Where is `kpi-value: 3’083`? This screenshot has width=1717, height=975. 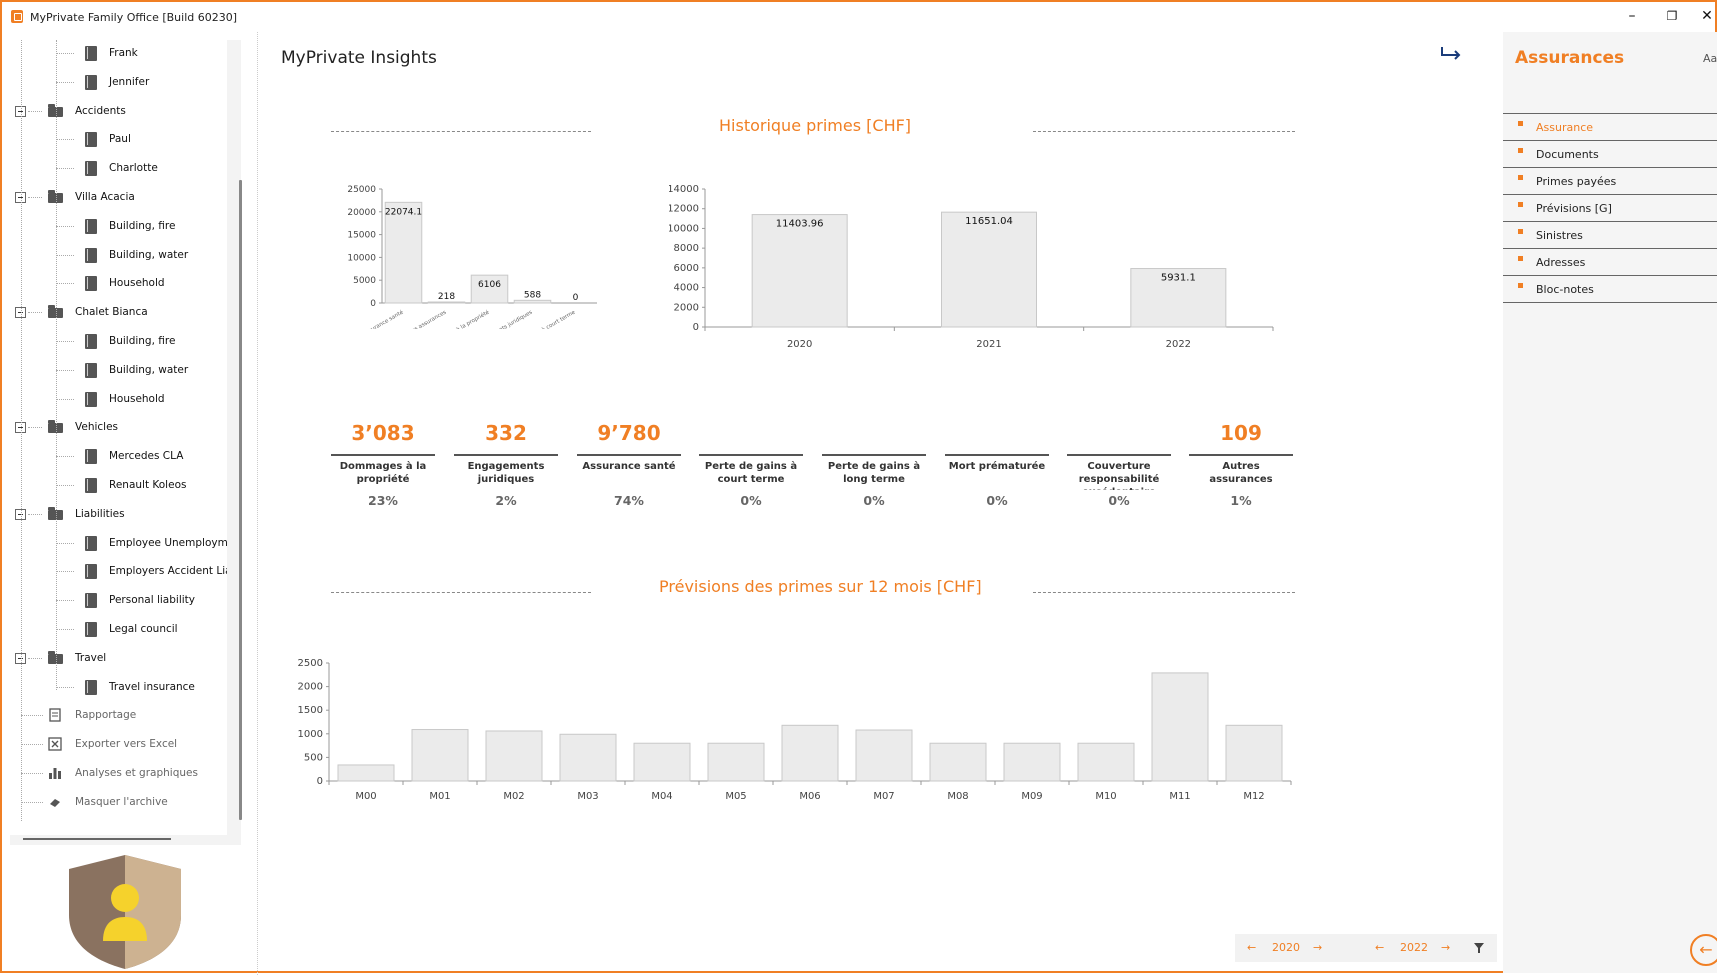 kpi-value: 3’083 is located at coordinates (383, 433).